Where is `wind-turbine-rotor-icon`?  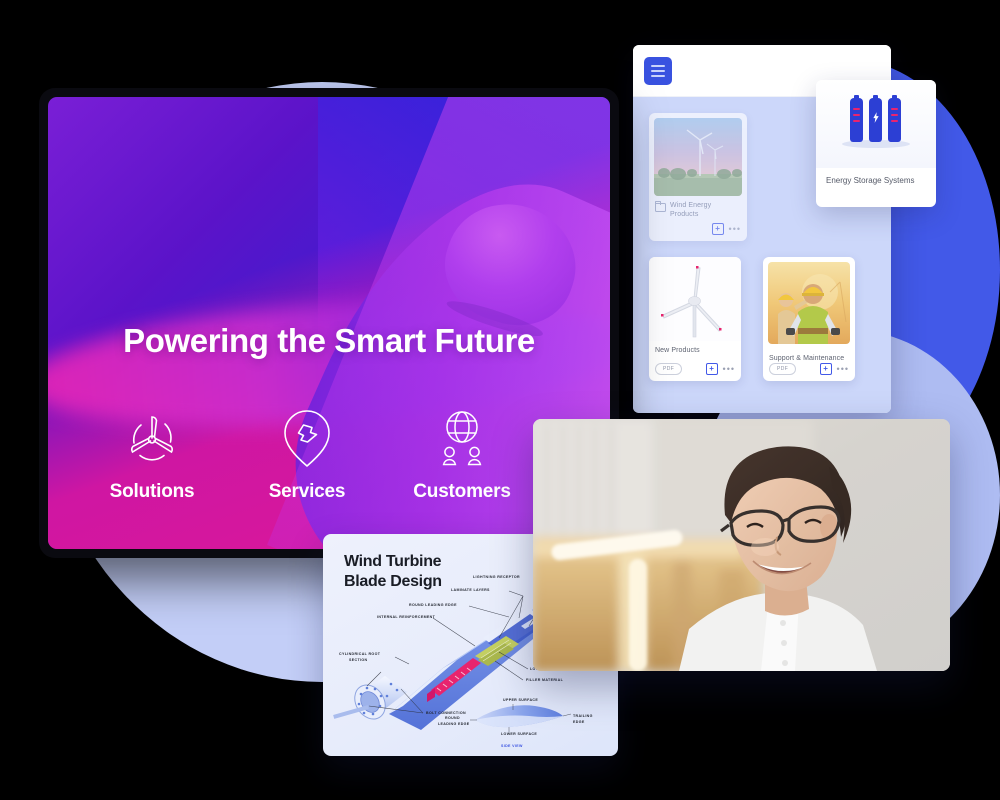
wind-turbine-rotor-icon is located at coordinates (152, 440).